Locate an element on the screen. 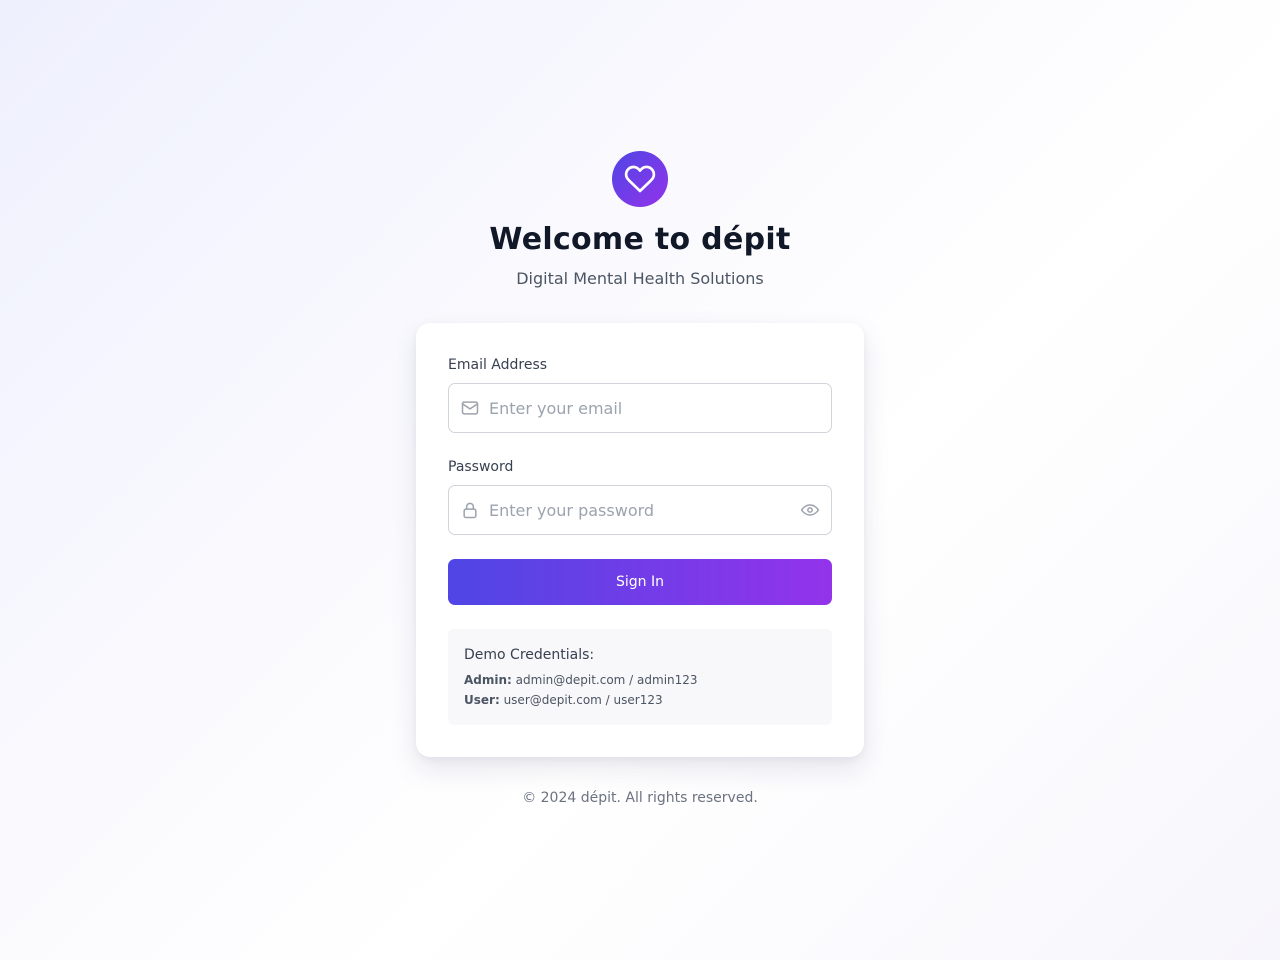  demo-credentials-title: Demo Credentials: is located at coordinates (529, 655).